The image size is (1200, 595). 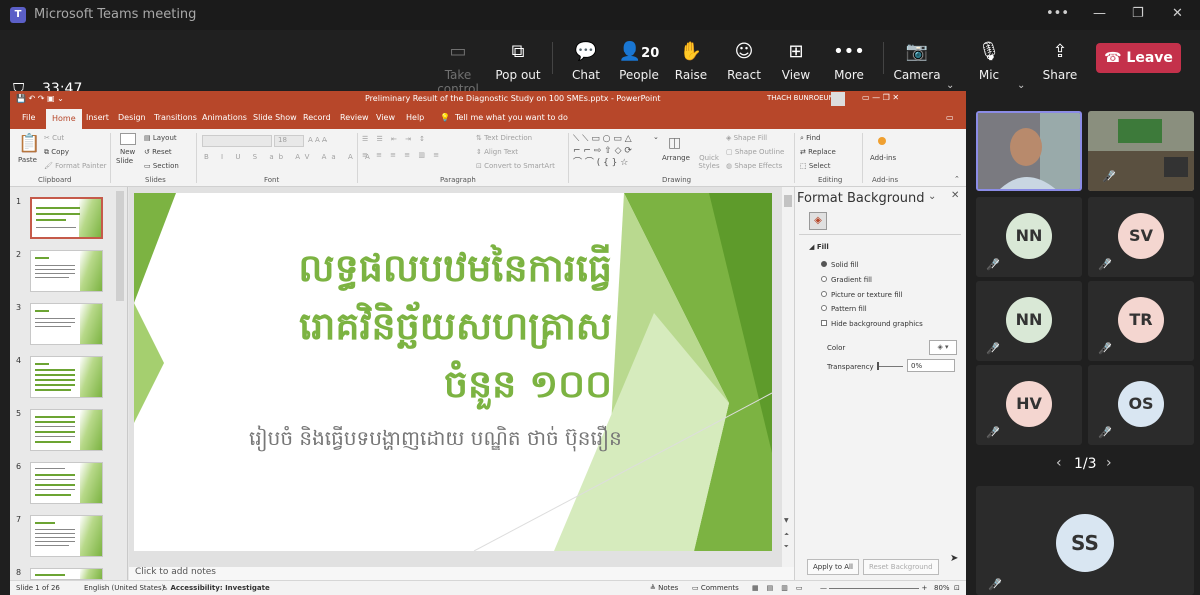 I want to click on copy-button: ⧉ Copy, so click(x=56, y=152).